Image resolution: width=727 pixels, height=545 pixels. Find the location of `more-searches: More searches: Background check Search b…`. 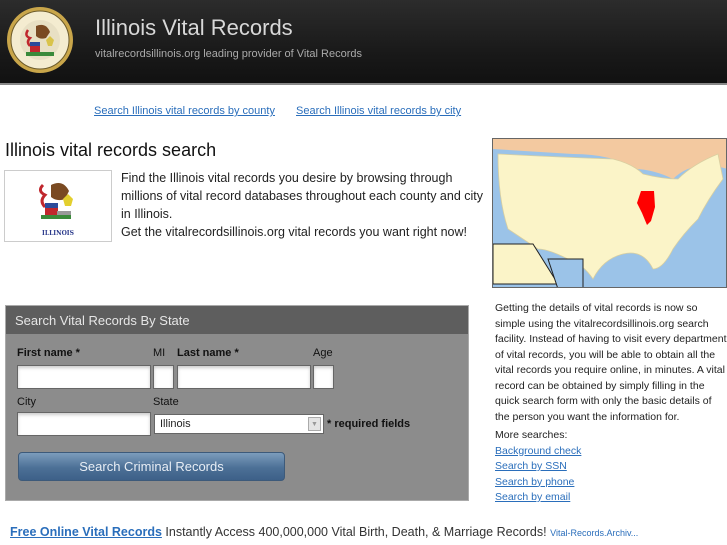

more-searches: More searches: Background check Search b… is located at coordinates (611, 467).